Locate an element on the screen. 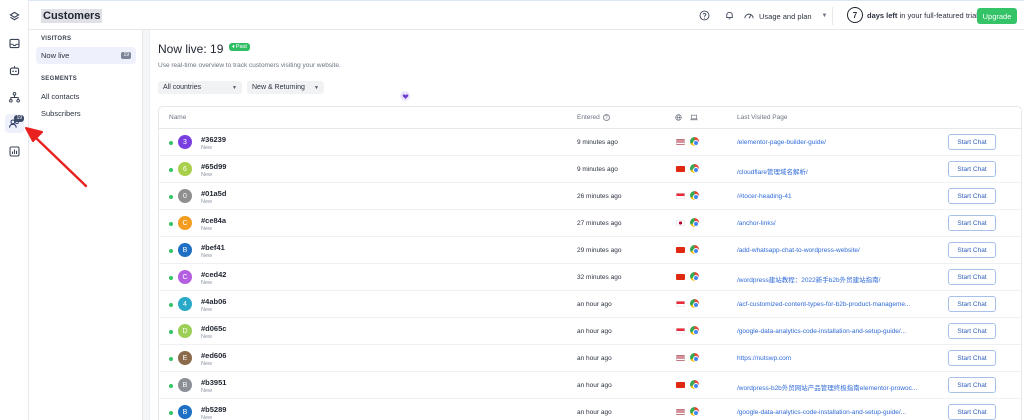  rail-bot-button is located at coordinates (14, 70).